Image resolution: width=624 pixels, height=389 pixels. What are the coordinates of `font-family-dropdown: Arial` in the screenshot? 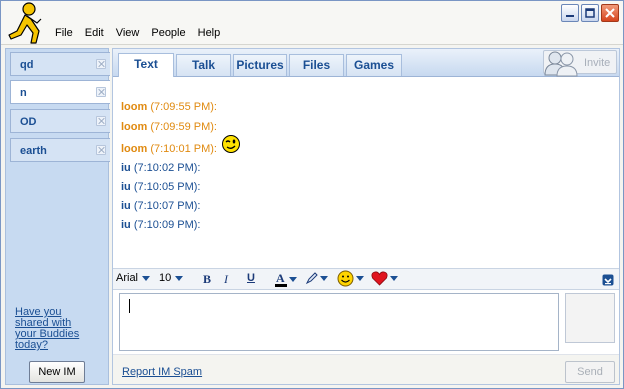 It's located at (133, 278).